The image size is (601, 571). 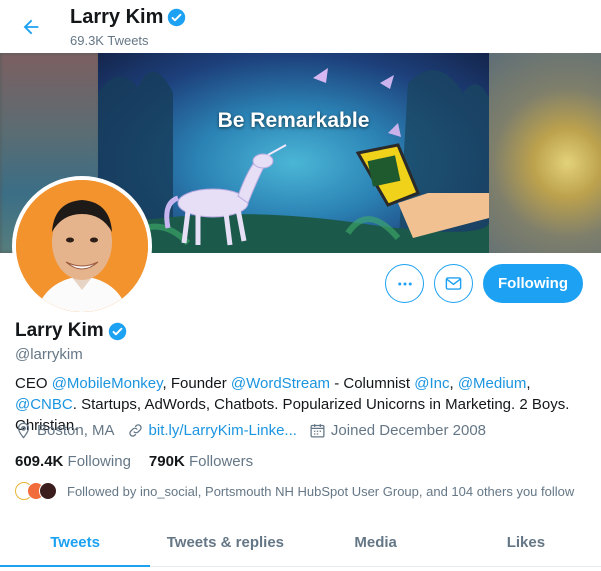 I want to click on follower-avatars, so click(x=36, y=491).